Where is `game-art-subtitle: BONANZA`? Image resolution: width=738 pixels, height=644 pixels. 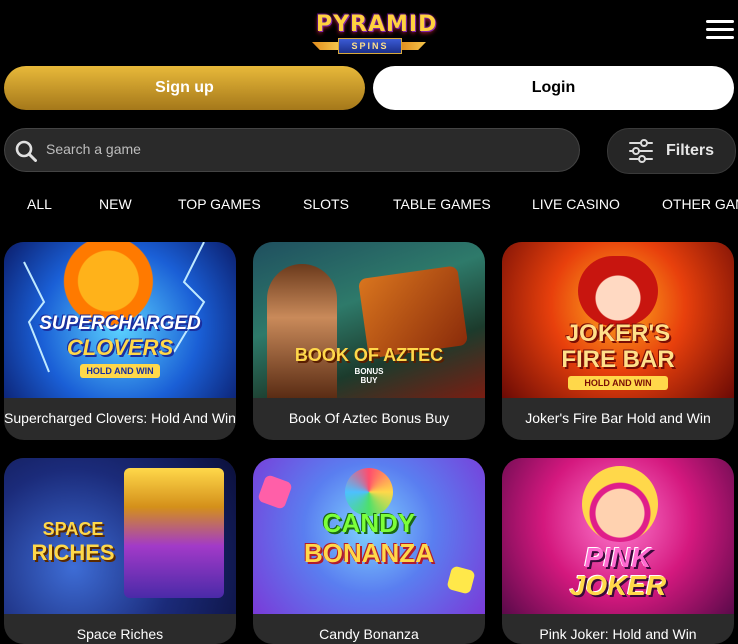
game-art-subtitle: BONANZA is located at coordinates (369, 553).